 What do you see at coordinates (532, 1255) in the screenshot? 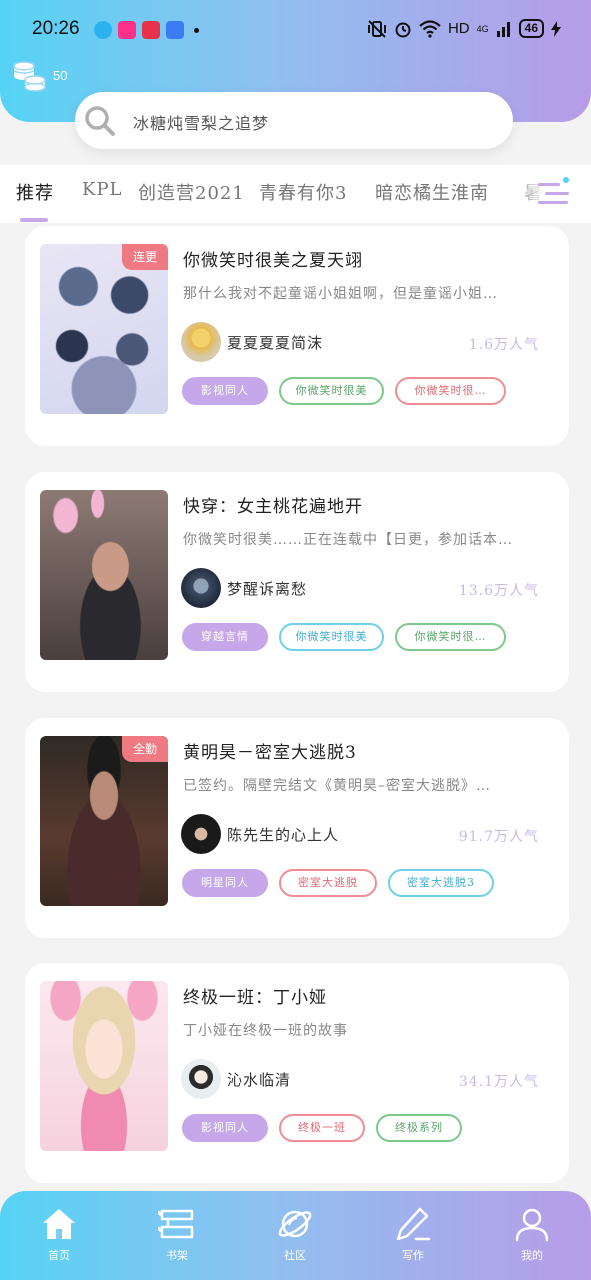
I see `nav-profile-label: 我的` at bounding box center [532, 1255].